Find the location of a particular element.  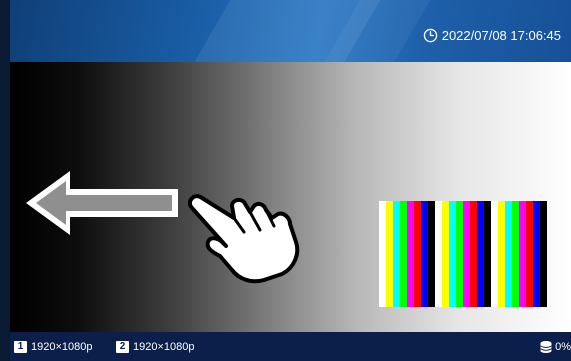

status-bar: 1 1920×1080p 2 1920×1080p 0% is located at coordinates (290, 346).